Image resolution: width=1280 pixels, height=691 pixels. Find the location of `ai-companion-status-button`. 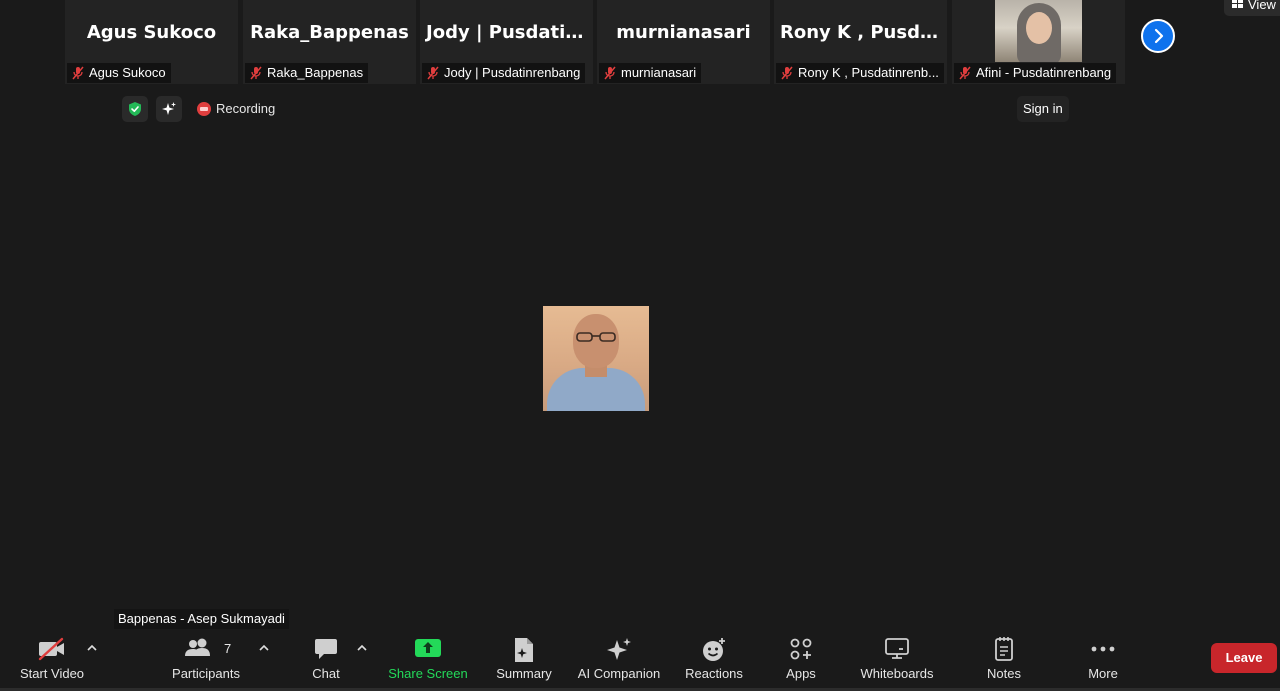

ai-companion-status-button is located at coordinates (169, 109).